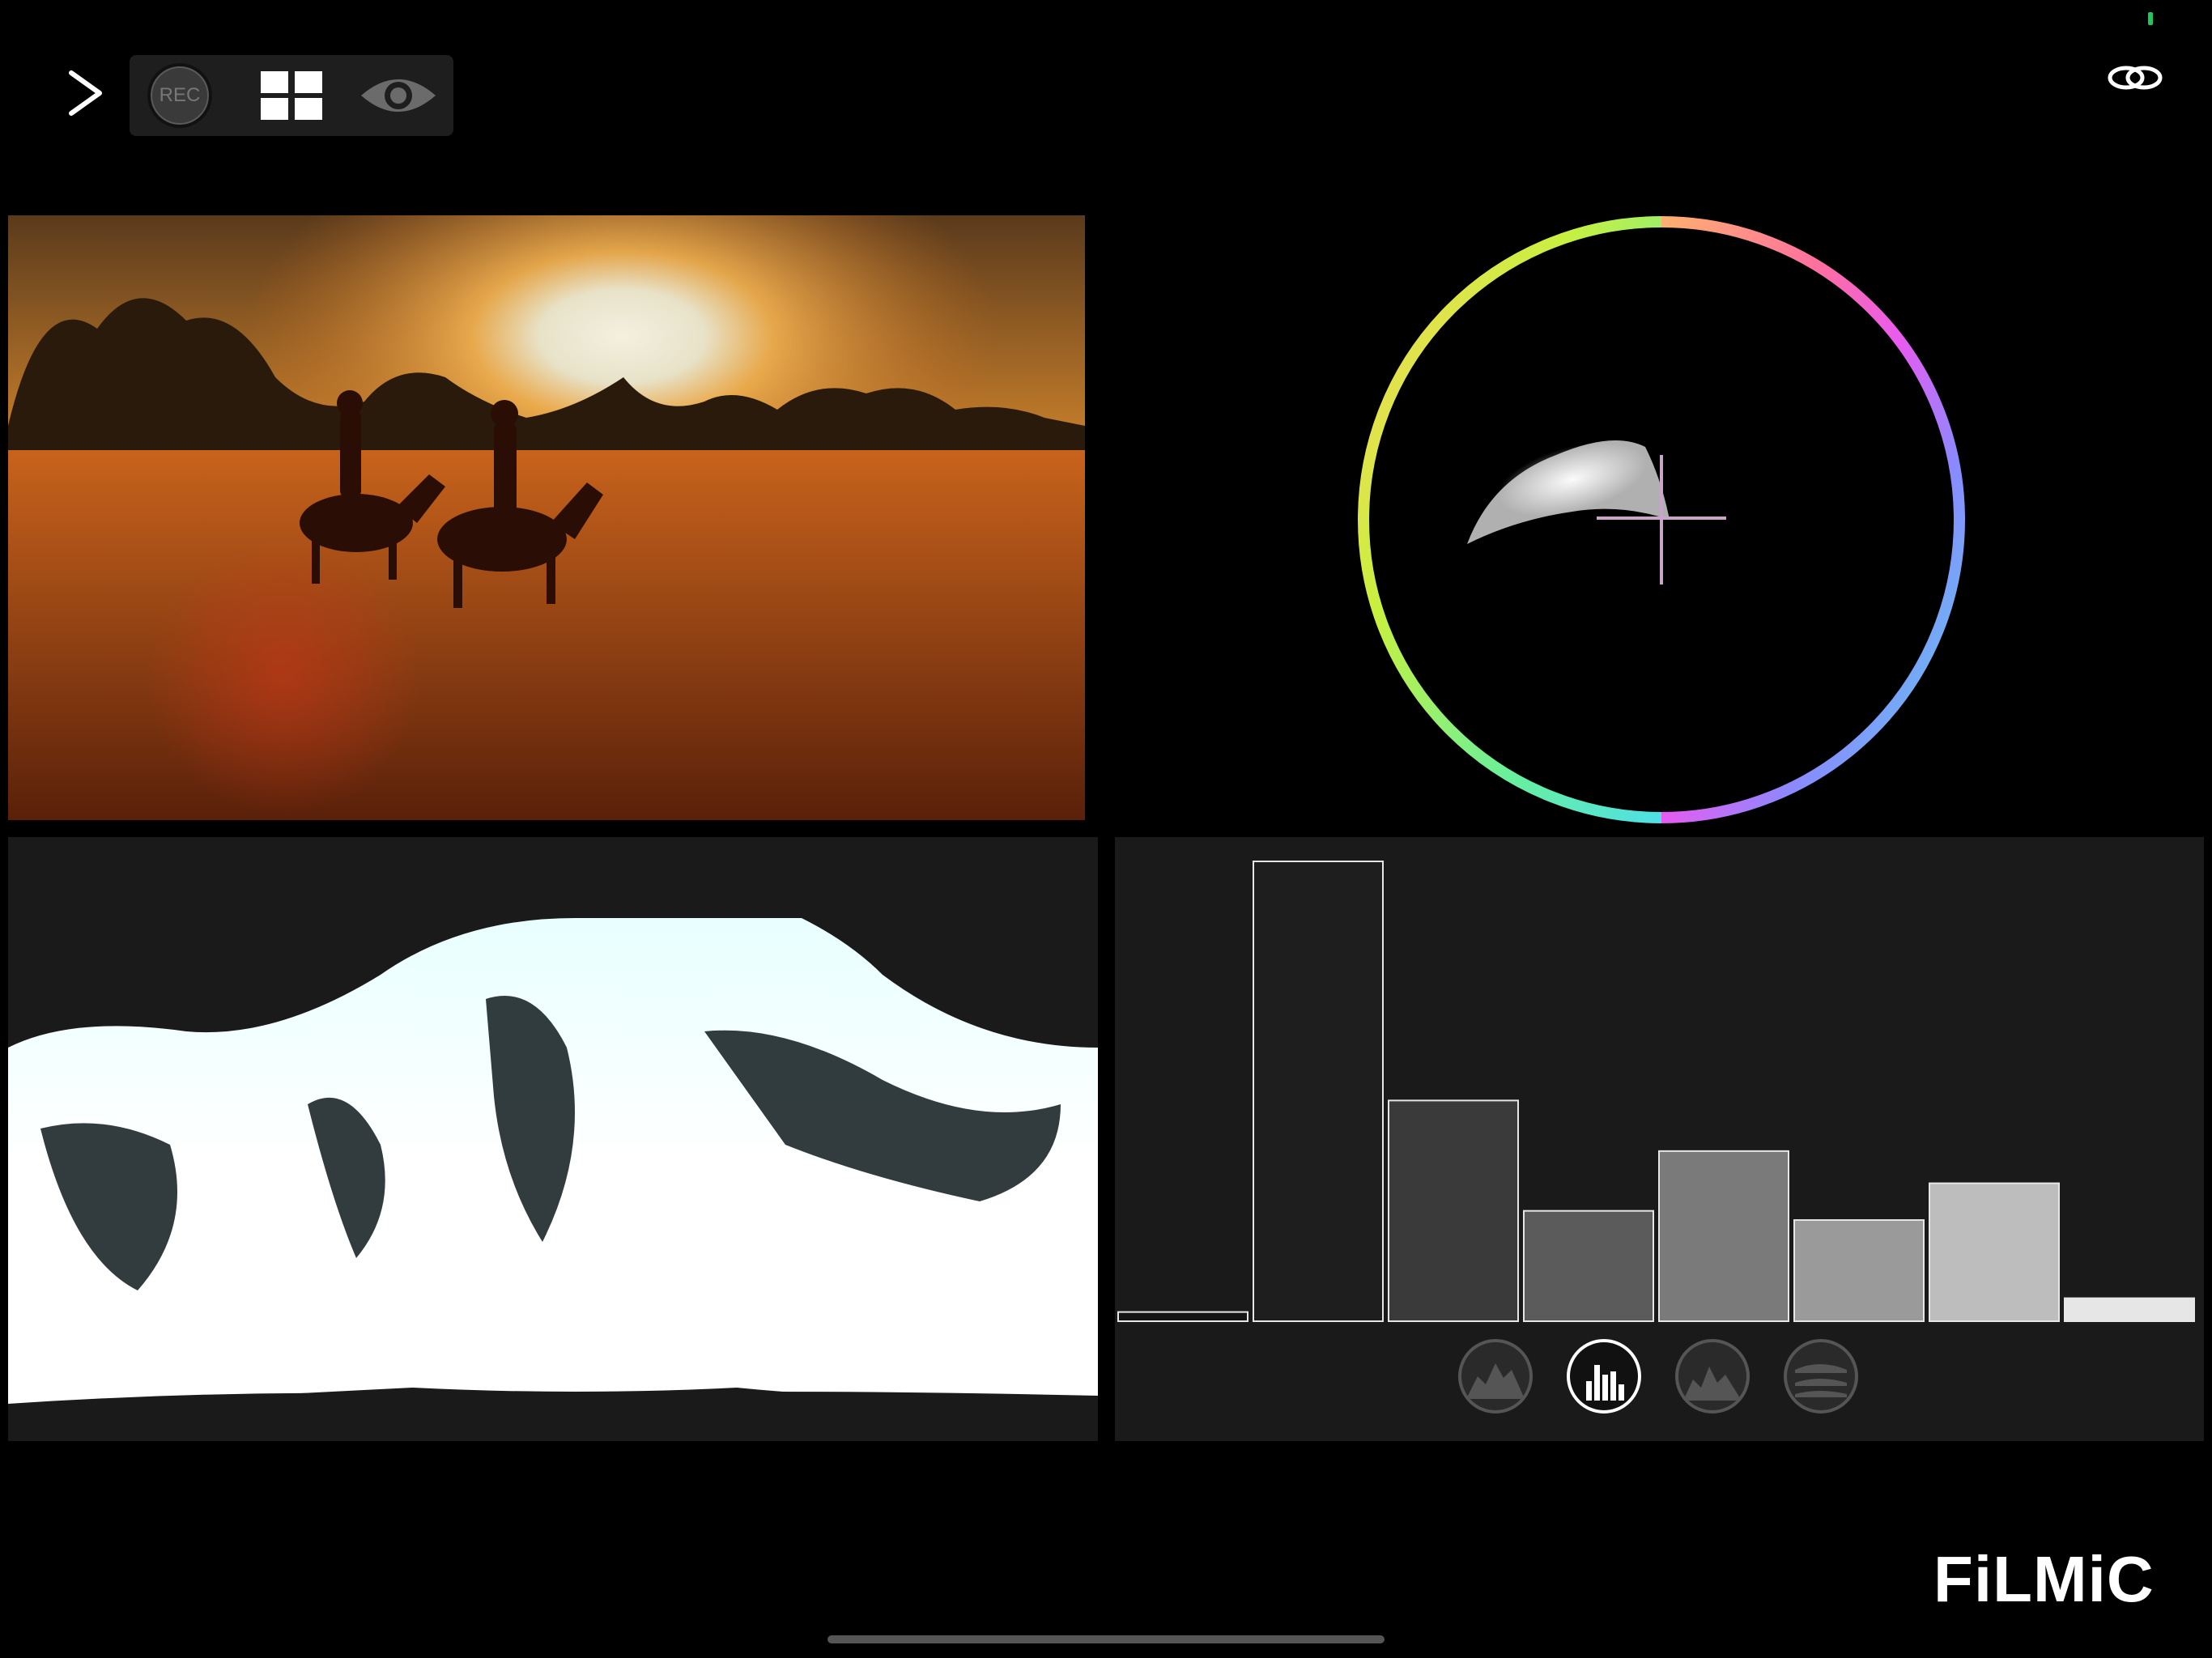 Image resolution: width=2212 pixels, height=1658 pixels. What do you see at coordinates (1569, 492) in the screenshot?
I see `vectorscope-trace` at bounding box center [1569, 492].